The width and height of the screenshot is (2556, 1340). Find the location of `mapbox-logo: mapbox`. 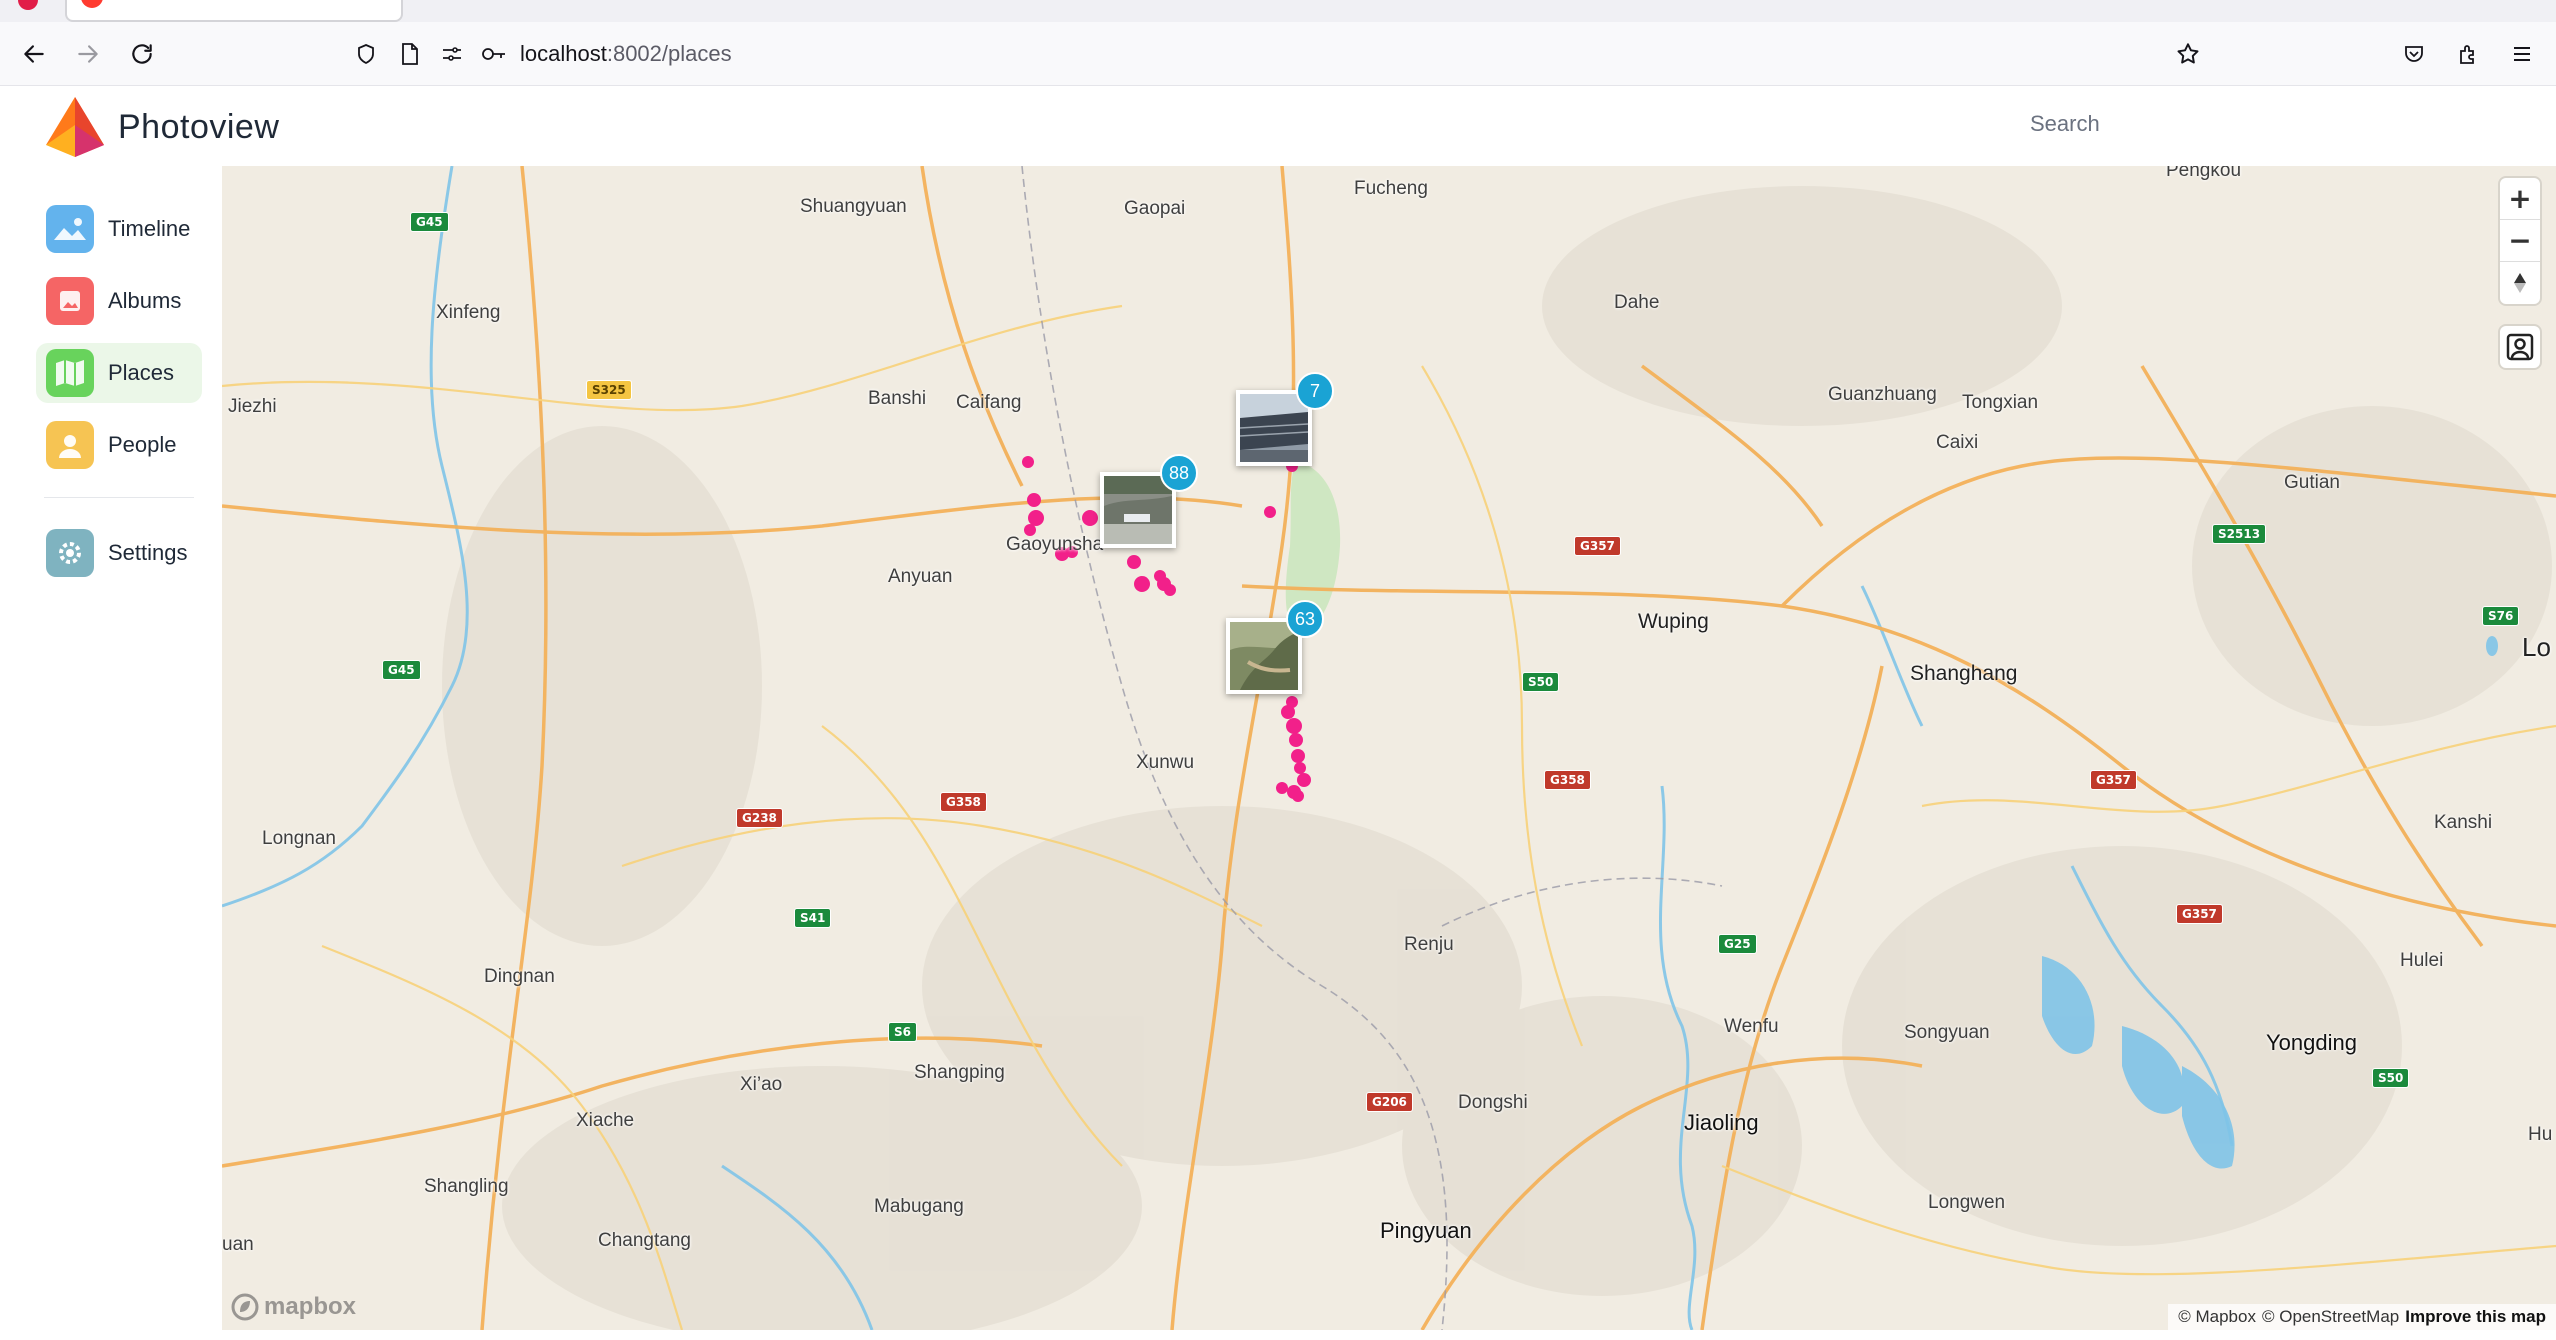

mapbox-logo: mapbox is located at coordinates (293, 1307).